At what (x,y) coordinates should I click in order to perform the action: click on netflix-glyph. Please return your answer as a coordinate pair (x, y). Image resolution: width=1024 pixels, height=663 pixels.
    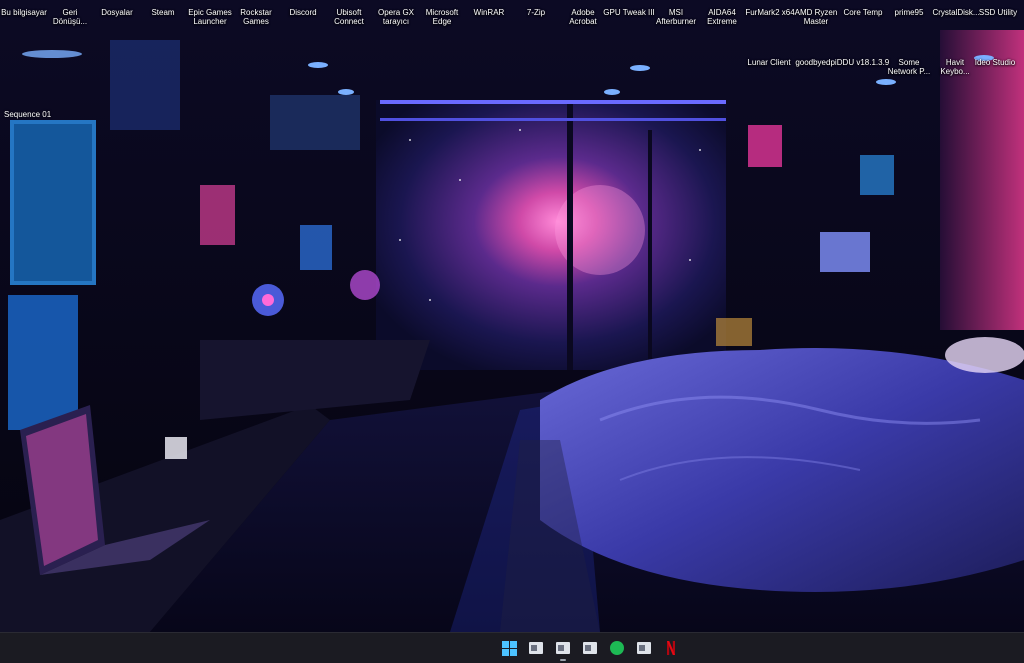
    Looking at the image, I should click on (671, 648).